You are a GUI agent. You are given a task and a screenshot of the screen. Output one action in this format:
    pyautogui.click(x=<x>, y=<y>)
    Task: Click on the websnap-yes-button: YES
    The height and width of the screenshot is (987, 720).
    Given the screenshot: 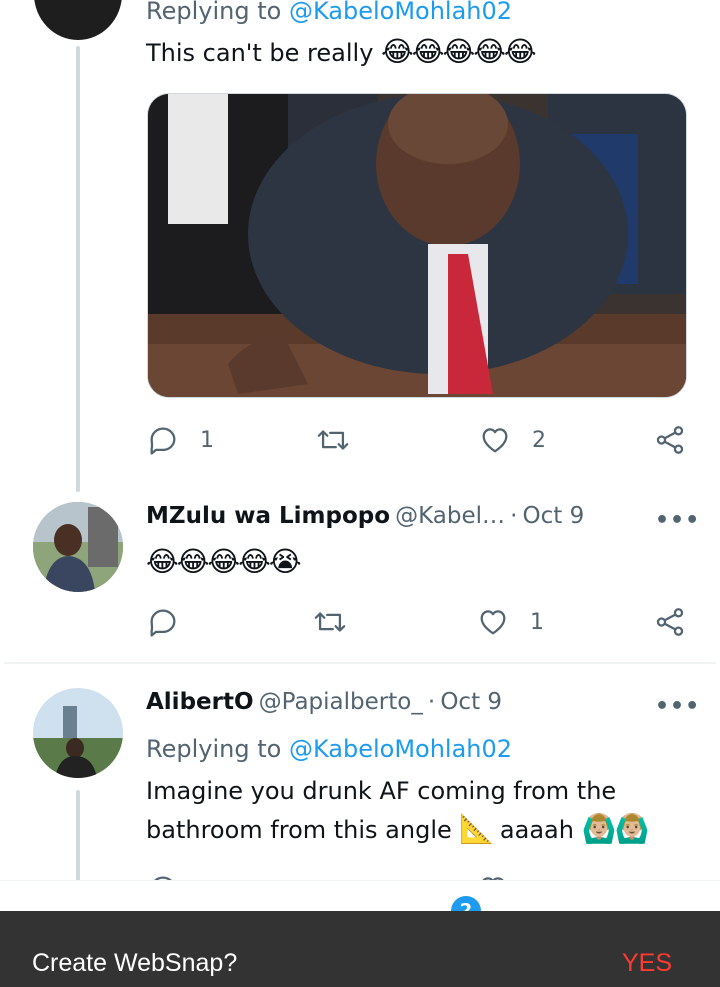 What is the action you would take?
    pyautogui.click(x=647, y=963)
    